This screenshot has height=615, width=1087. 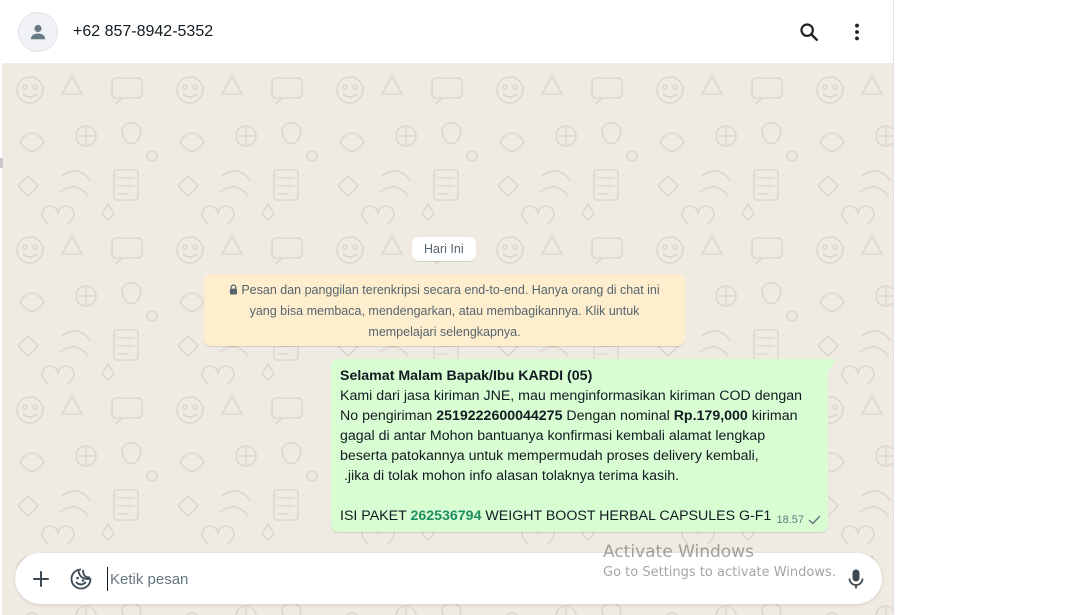 I want to click on more-vertical-icon, so click(x=857, y=32).